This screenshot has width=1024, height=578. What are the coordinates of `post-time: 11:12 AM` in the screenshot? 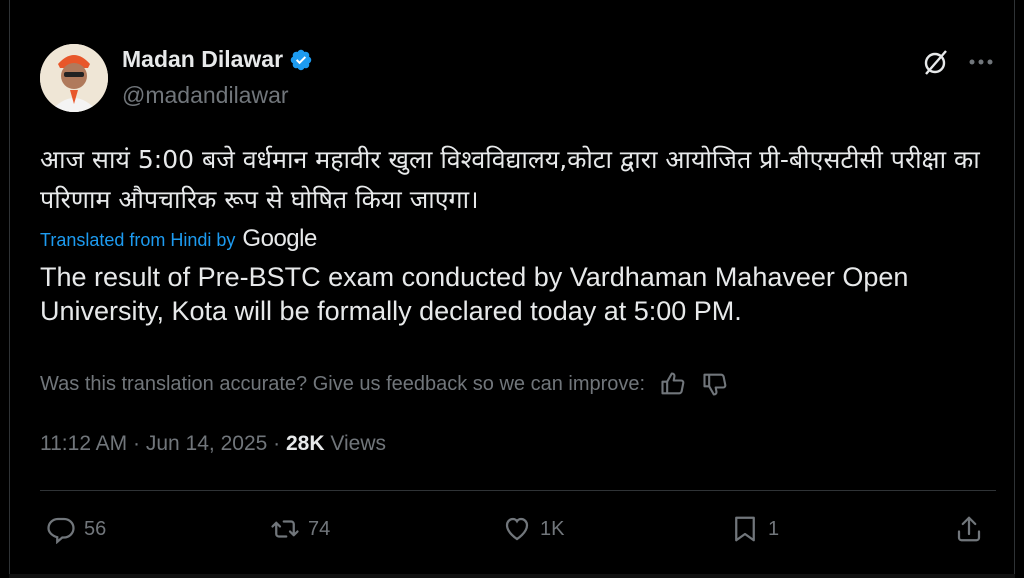 It's located at (83, 443).